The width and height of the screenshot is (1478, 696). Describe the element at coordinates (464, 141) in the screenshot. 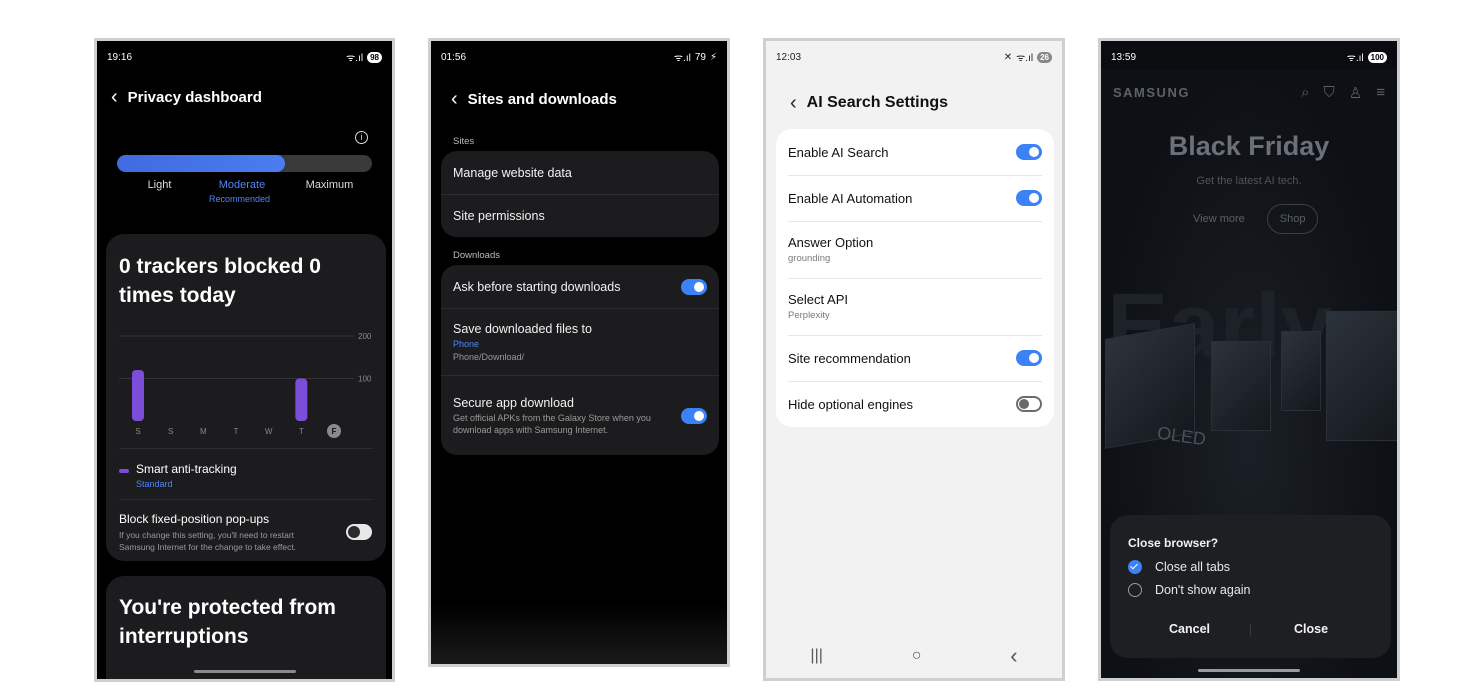

I see `section-header-sites: Sites` at that location.